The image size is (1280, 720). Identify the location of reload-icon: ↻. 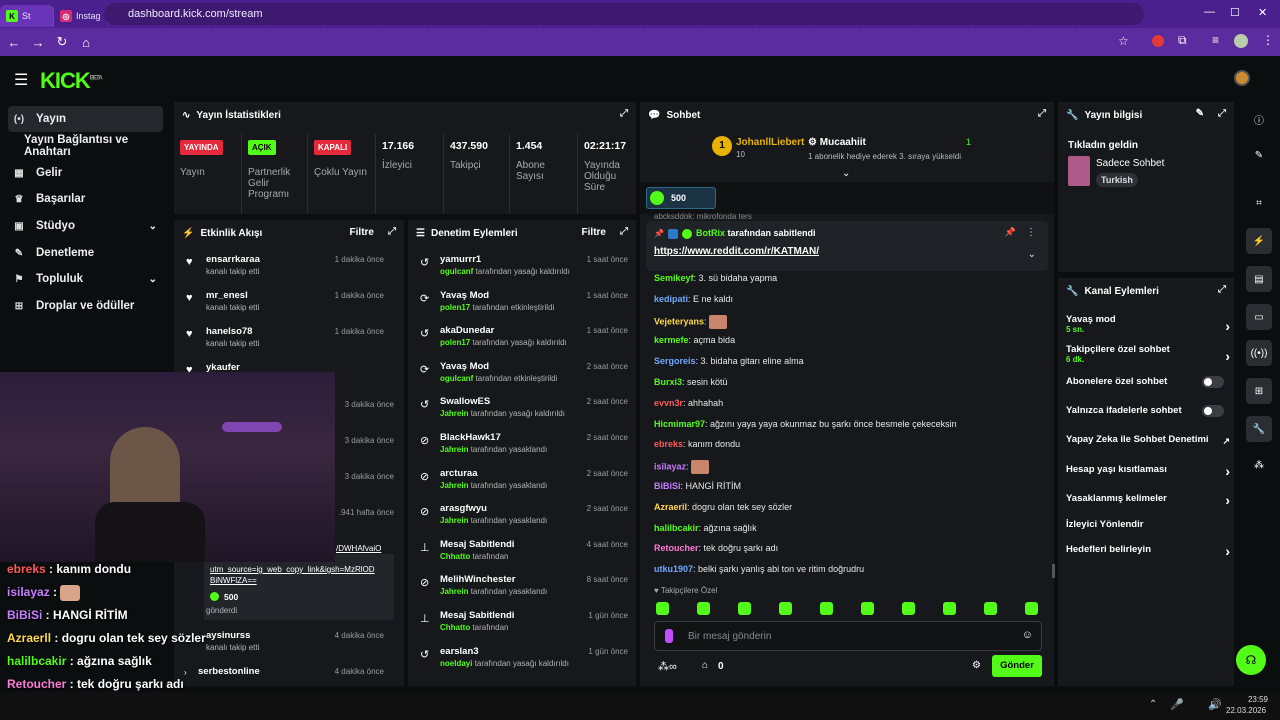
(62, 42).